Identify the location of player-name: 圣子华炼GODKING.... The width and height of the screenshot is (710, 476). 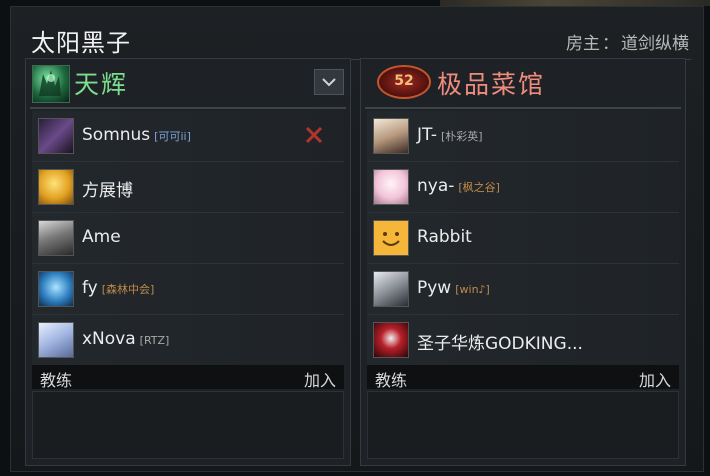
(500, 344).